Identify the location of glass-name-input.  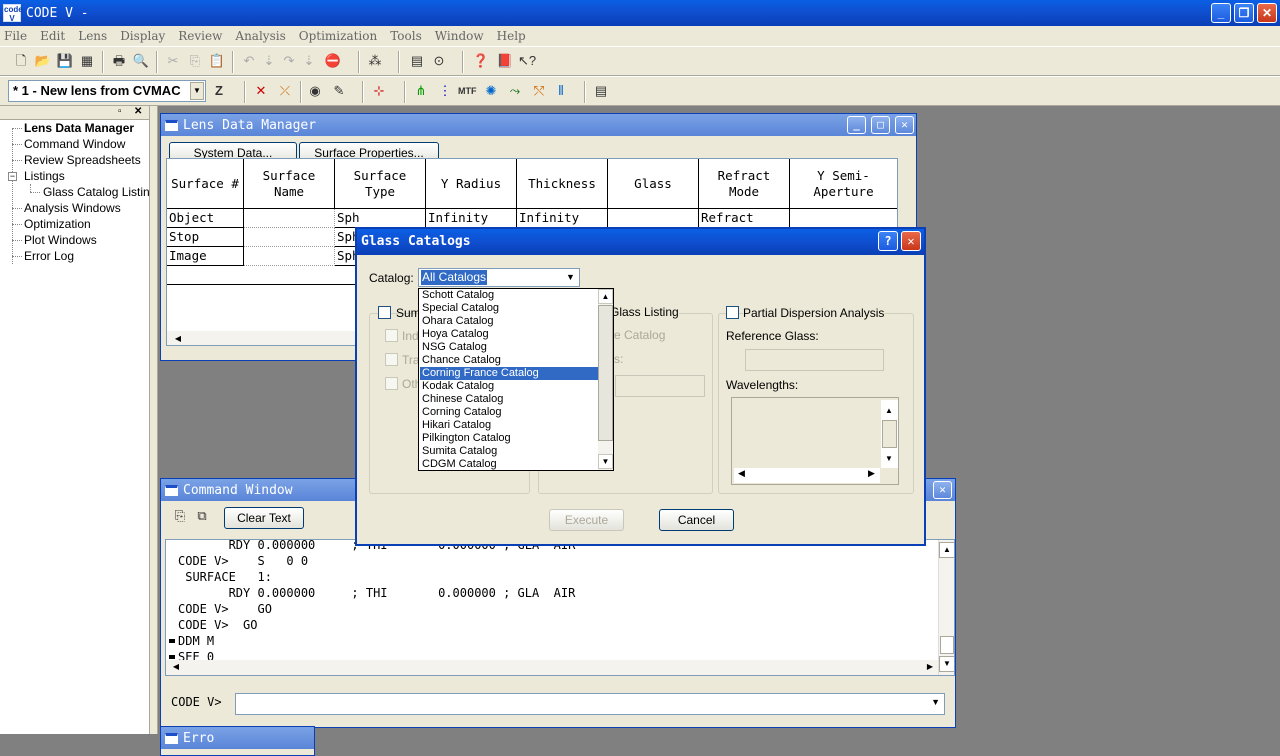
(660, 386).